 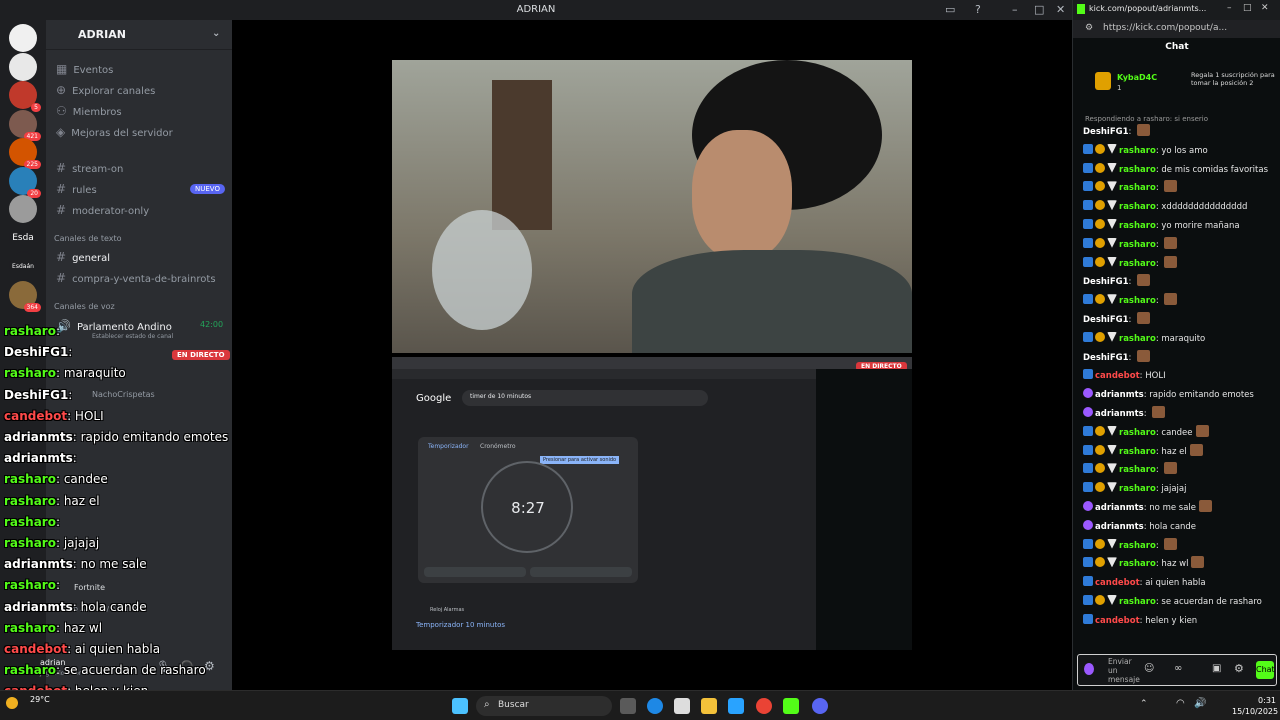 What do you see at coordinates (1180, 583) in the screenshot?
I see `chat-message: candebot: ai quien habla` at bounding box center [1180, 583].